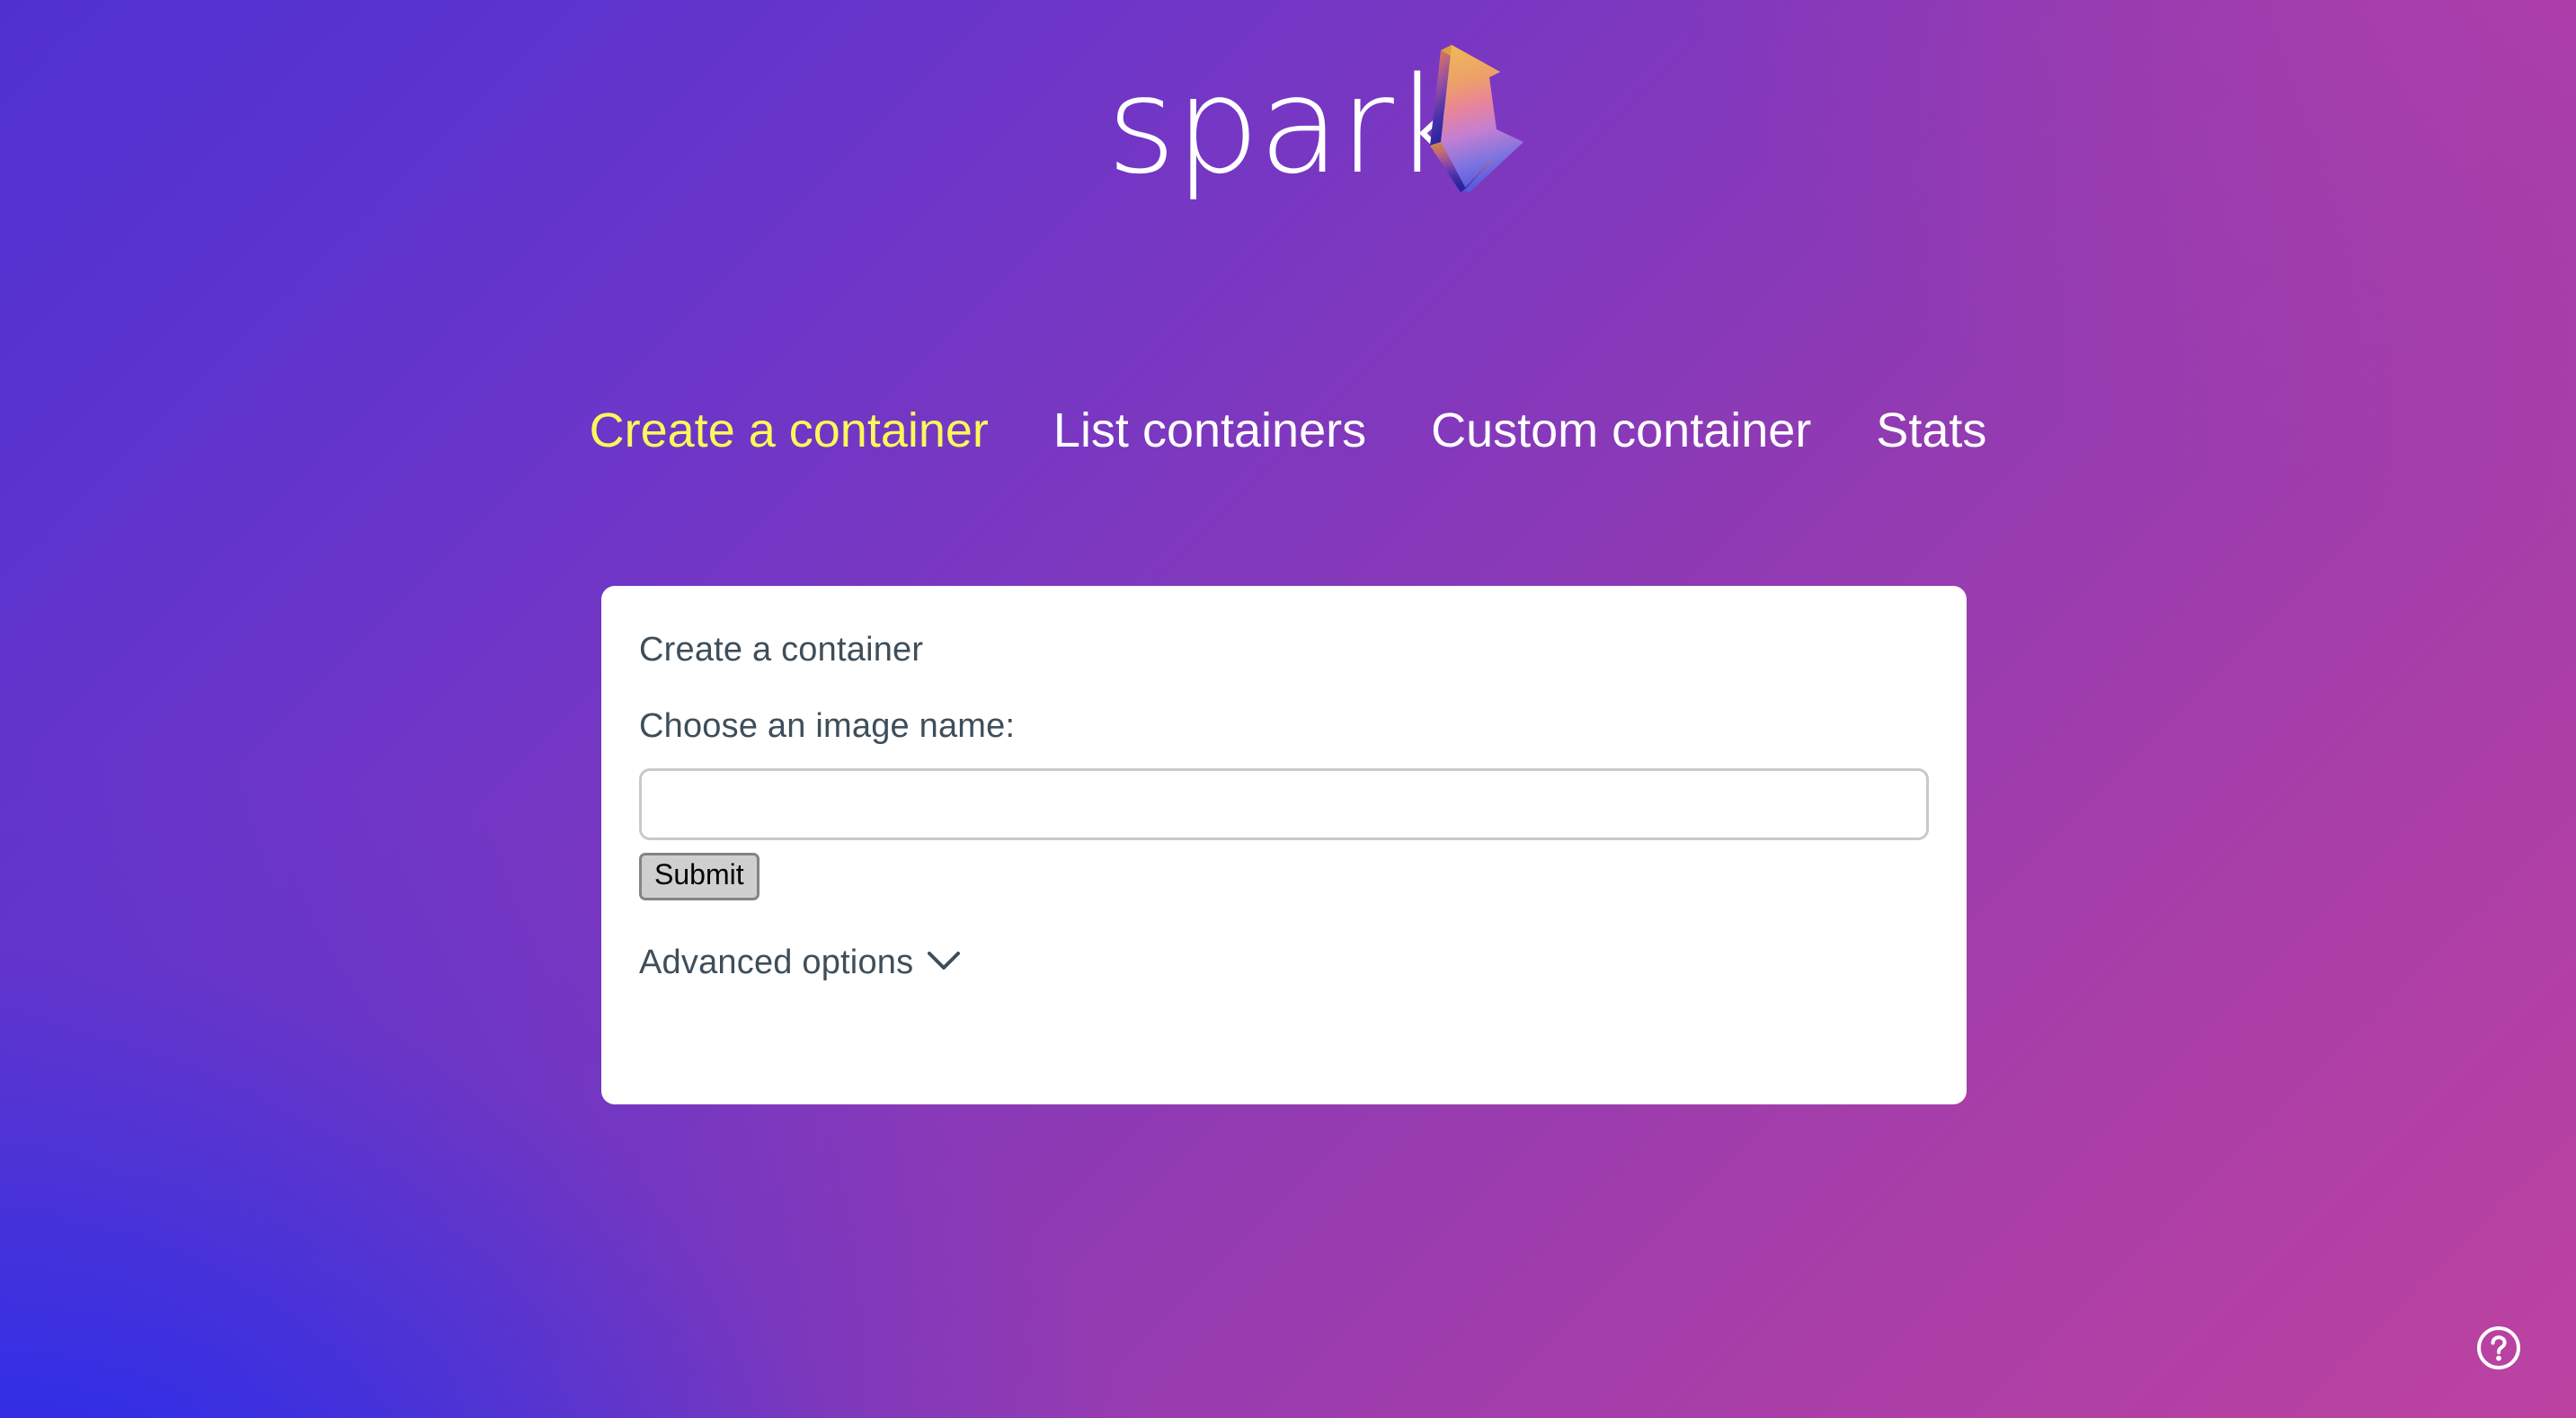 The image size is (2576, 1418). Describe the element at coordinates (789, 430) in the screenshot. I see `nav-item-create-a-container: Create a container` at that location.